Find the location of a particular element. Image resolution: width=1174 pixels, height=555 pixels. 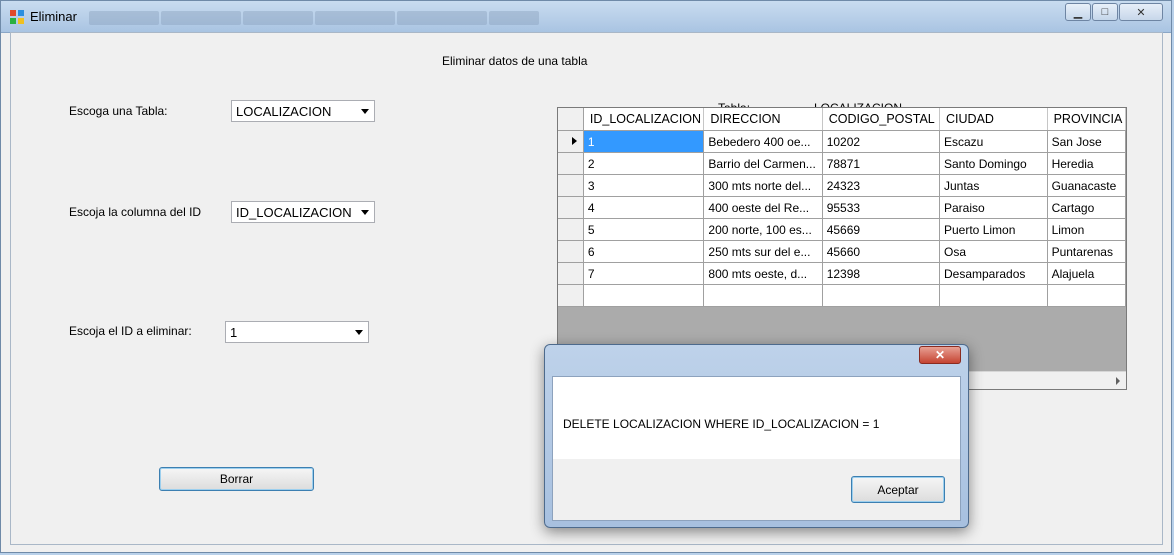

window-title: Eliminar is located at coordinates (53, 16).